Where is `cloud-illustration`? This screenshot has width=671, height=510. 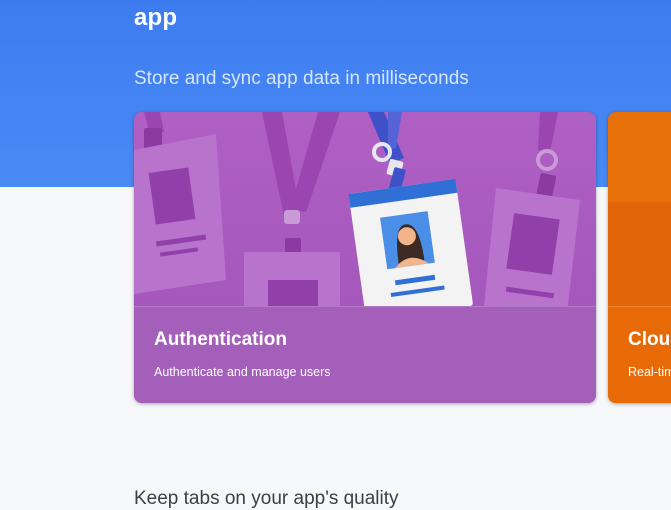
cloud-illustration is located at coordinates (639, 209).